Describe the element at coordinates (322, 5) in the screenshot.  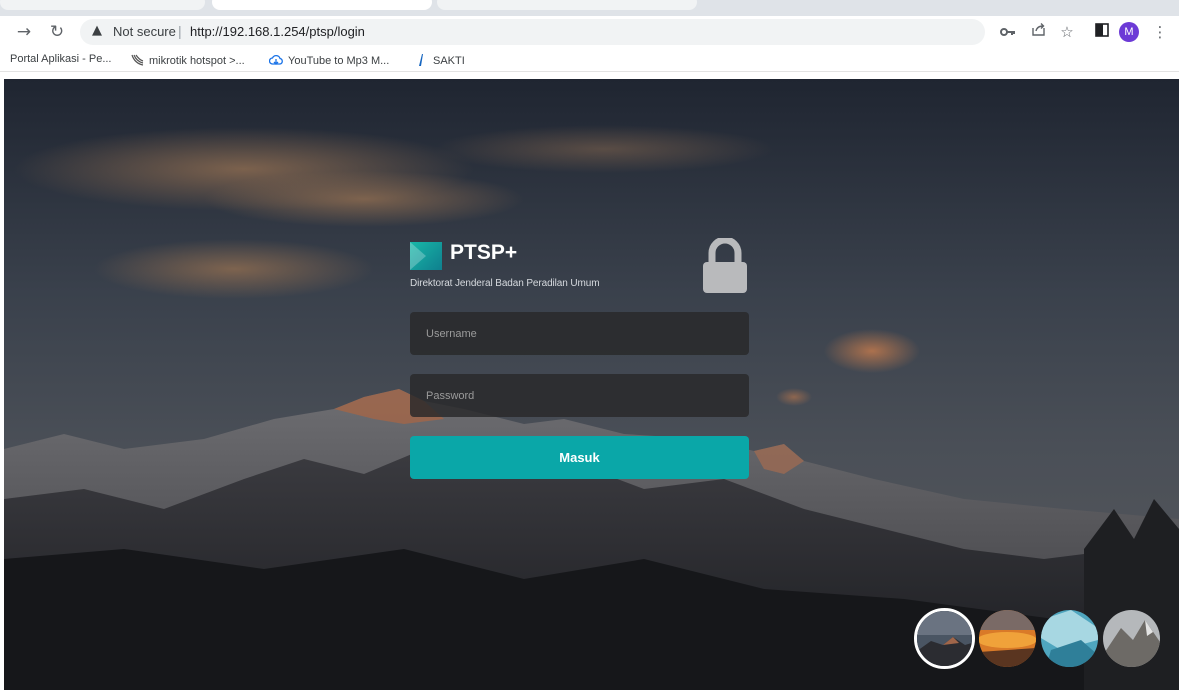
I see `tab-active` at that location.